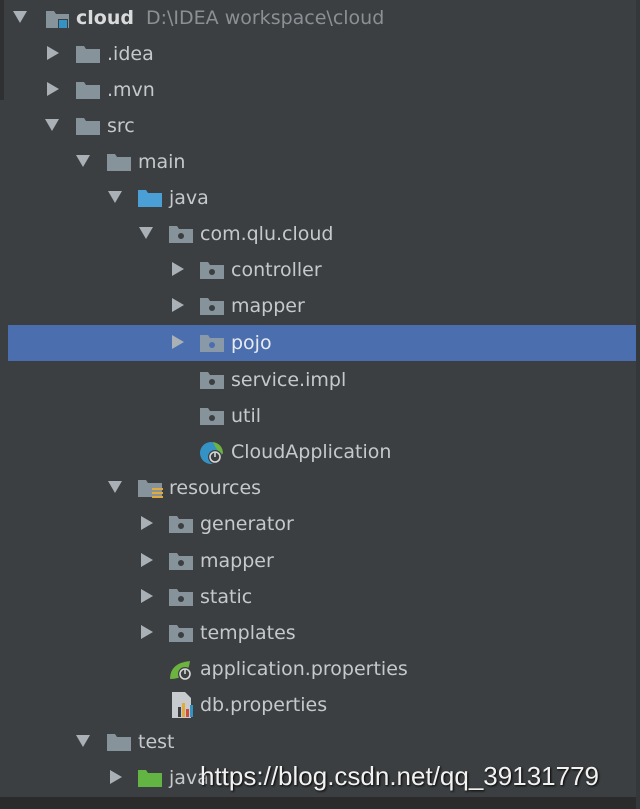 The image size is (640, 809). Describe the element at coordinates (248, 633) in the screenshot. I see `tree-item-label: templates` at that location.